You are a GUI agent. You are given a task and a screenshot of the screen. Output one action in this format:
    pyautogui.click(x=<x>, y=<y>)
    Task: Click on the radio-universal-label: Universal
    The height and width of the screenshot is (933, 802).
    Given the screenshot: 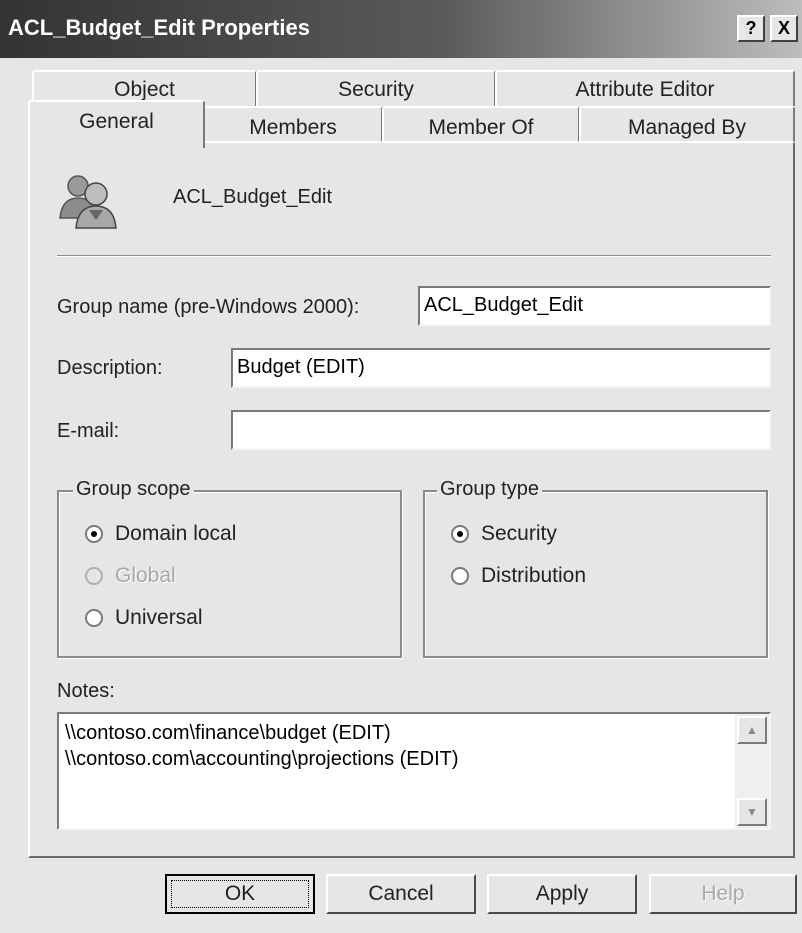 What is the action you would take?
    pyautogui.click(x=159, y=617)
    